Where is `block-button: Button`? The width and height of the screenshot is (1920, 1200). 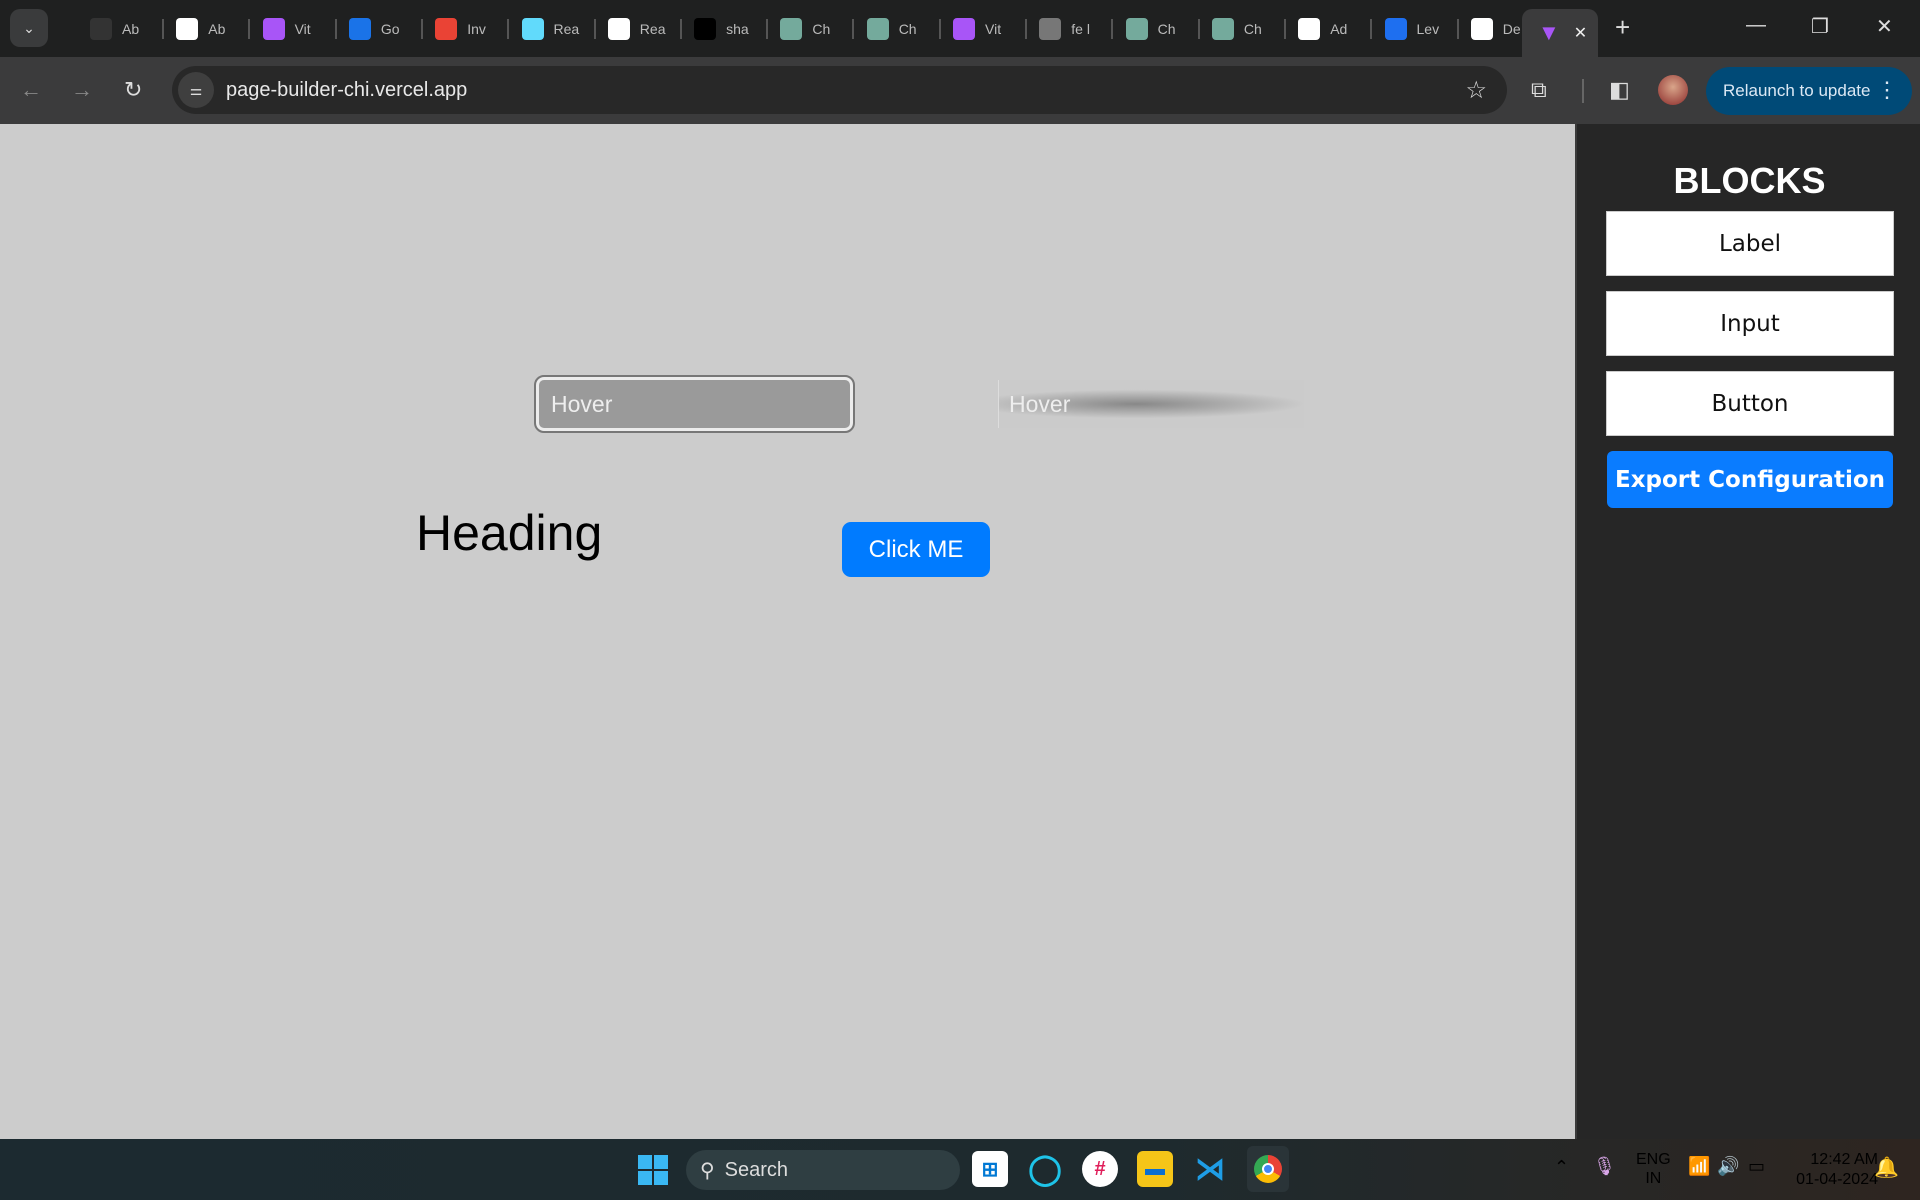
block-button: Button is located at coordinates (1750, 403).